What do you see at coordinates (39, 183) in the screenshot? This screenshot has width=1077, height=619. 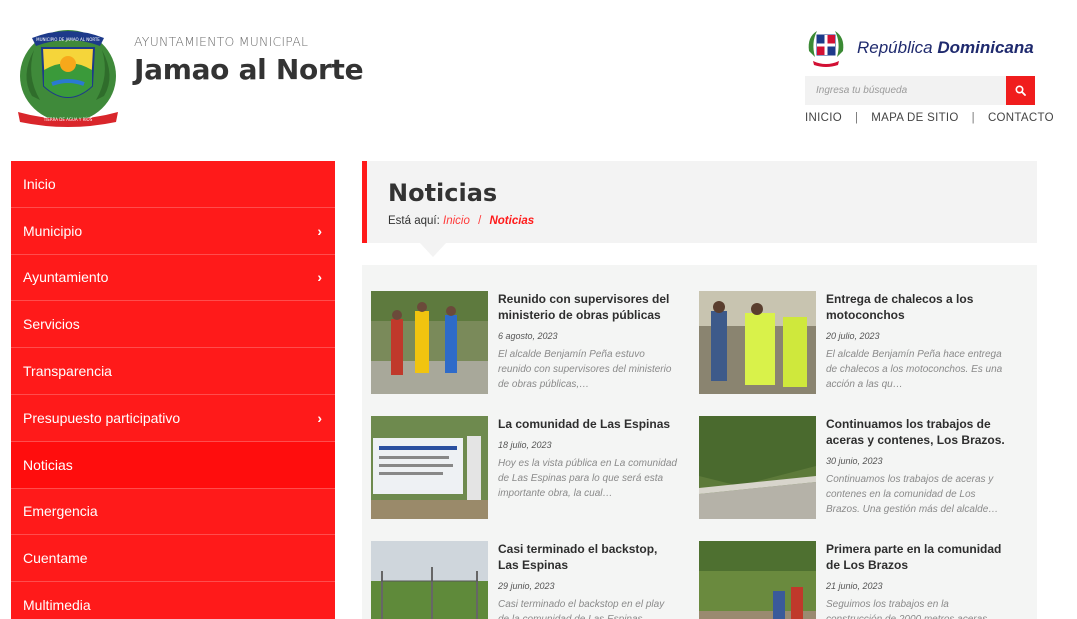 I see `sidebar-item-label: Inicio` at bounding box center [39, 183].